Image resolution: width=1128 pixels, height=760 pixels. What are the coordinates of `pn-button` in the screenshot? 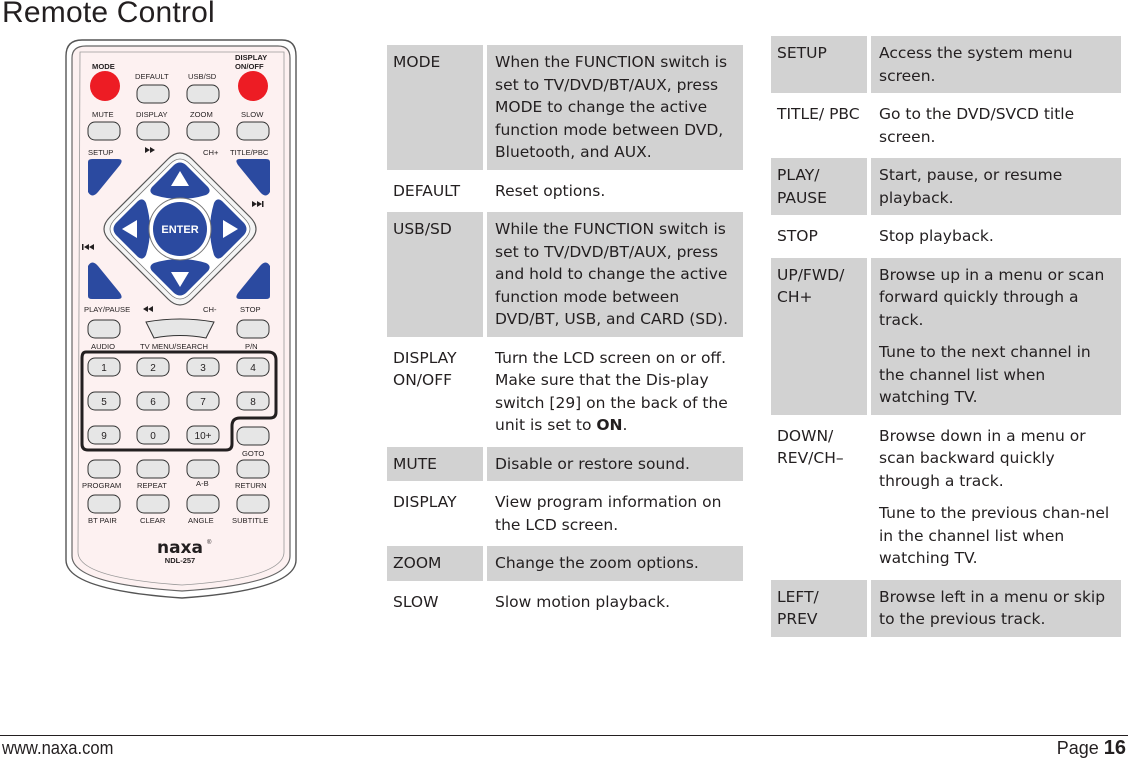 It's located at (253, 329).